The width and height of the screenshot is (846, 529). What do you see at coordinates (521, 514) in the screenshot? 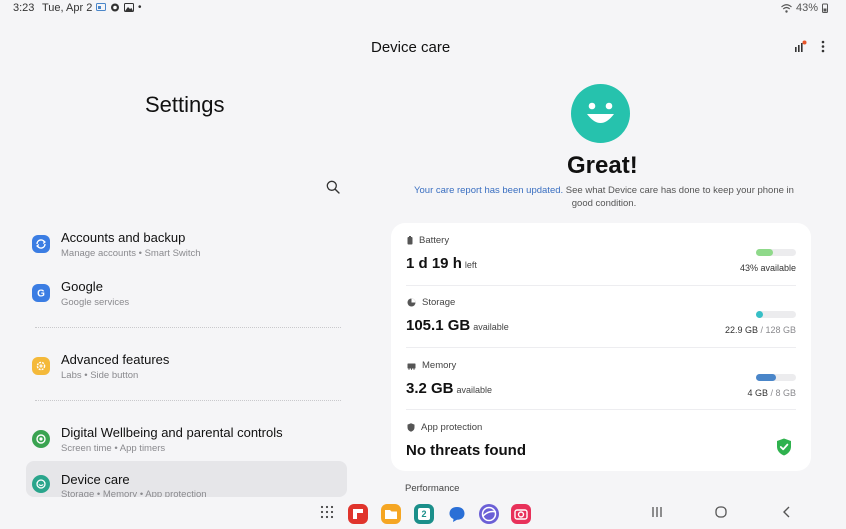
I see `camera-icon` at bounding box center [521, 514].